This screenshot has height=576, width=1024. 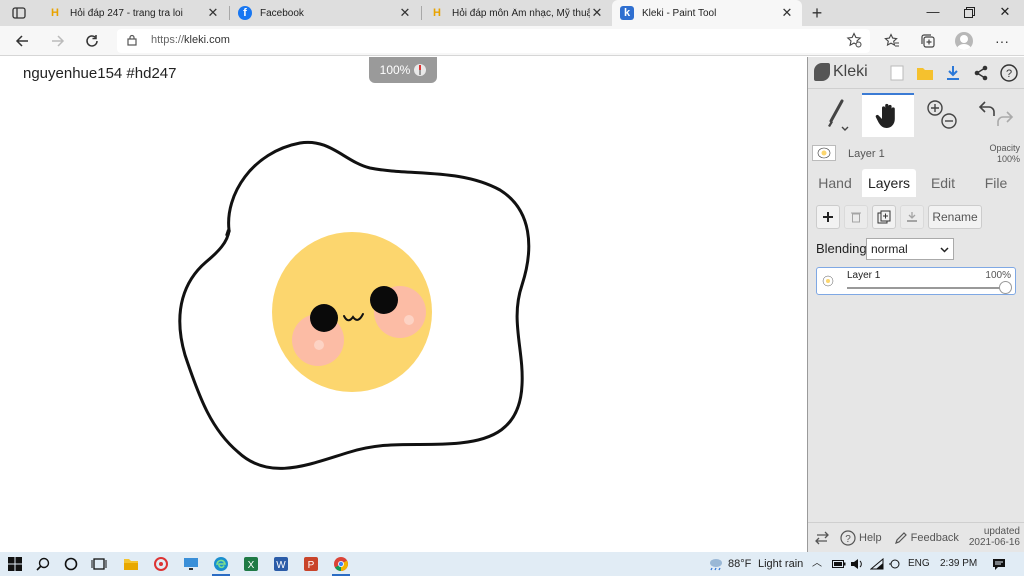 I want to click on browser-tab: H Hỏi đáp 247 - trang tra loi ✕, so click(x=134, y=13).